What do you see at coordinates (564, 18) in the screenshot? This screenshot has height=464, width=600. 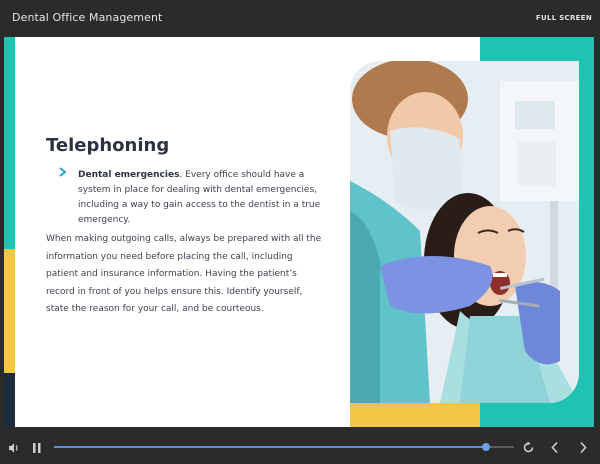 I see `fullscreen-button: FULL SCREEN` at bounding box center [564, 18].